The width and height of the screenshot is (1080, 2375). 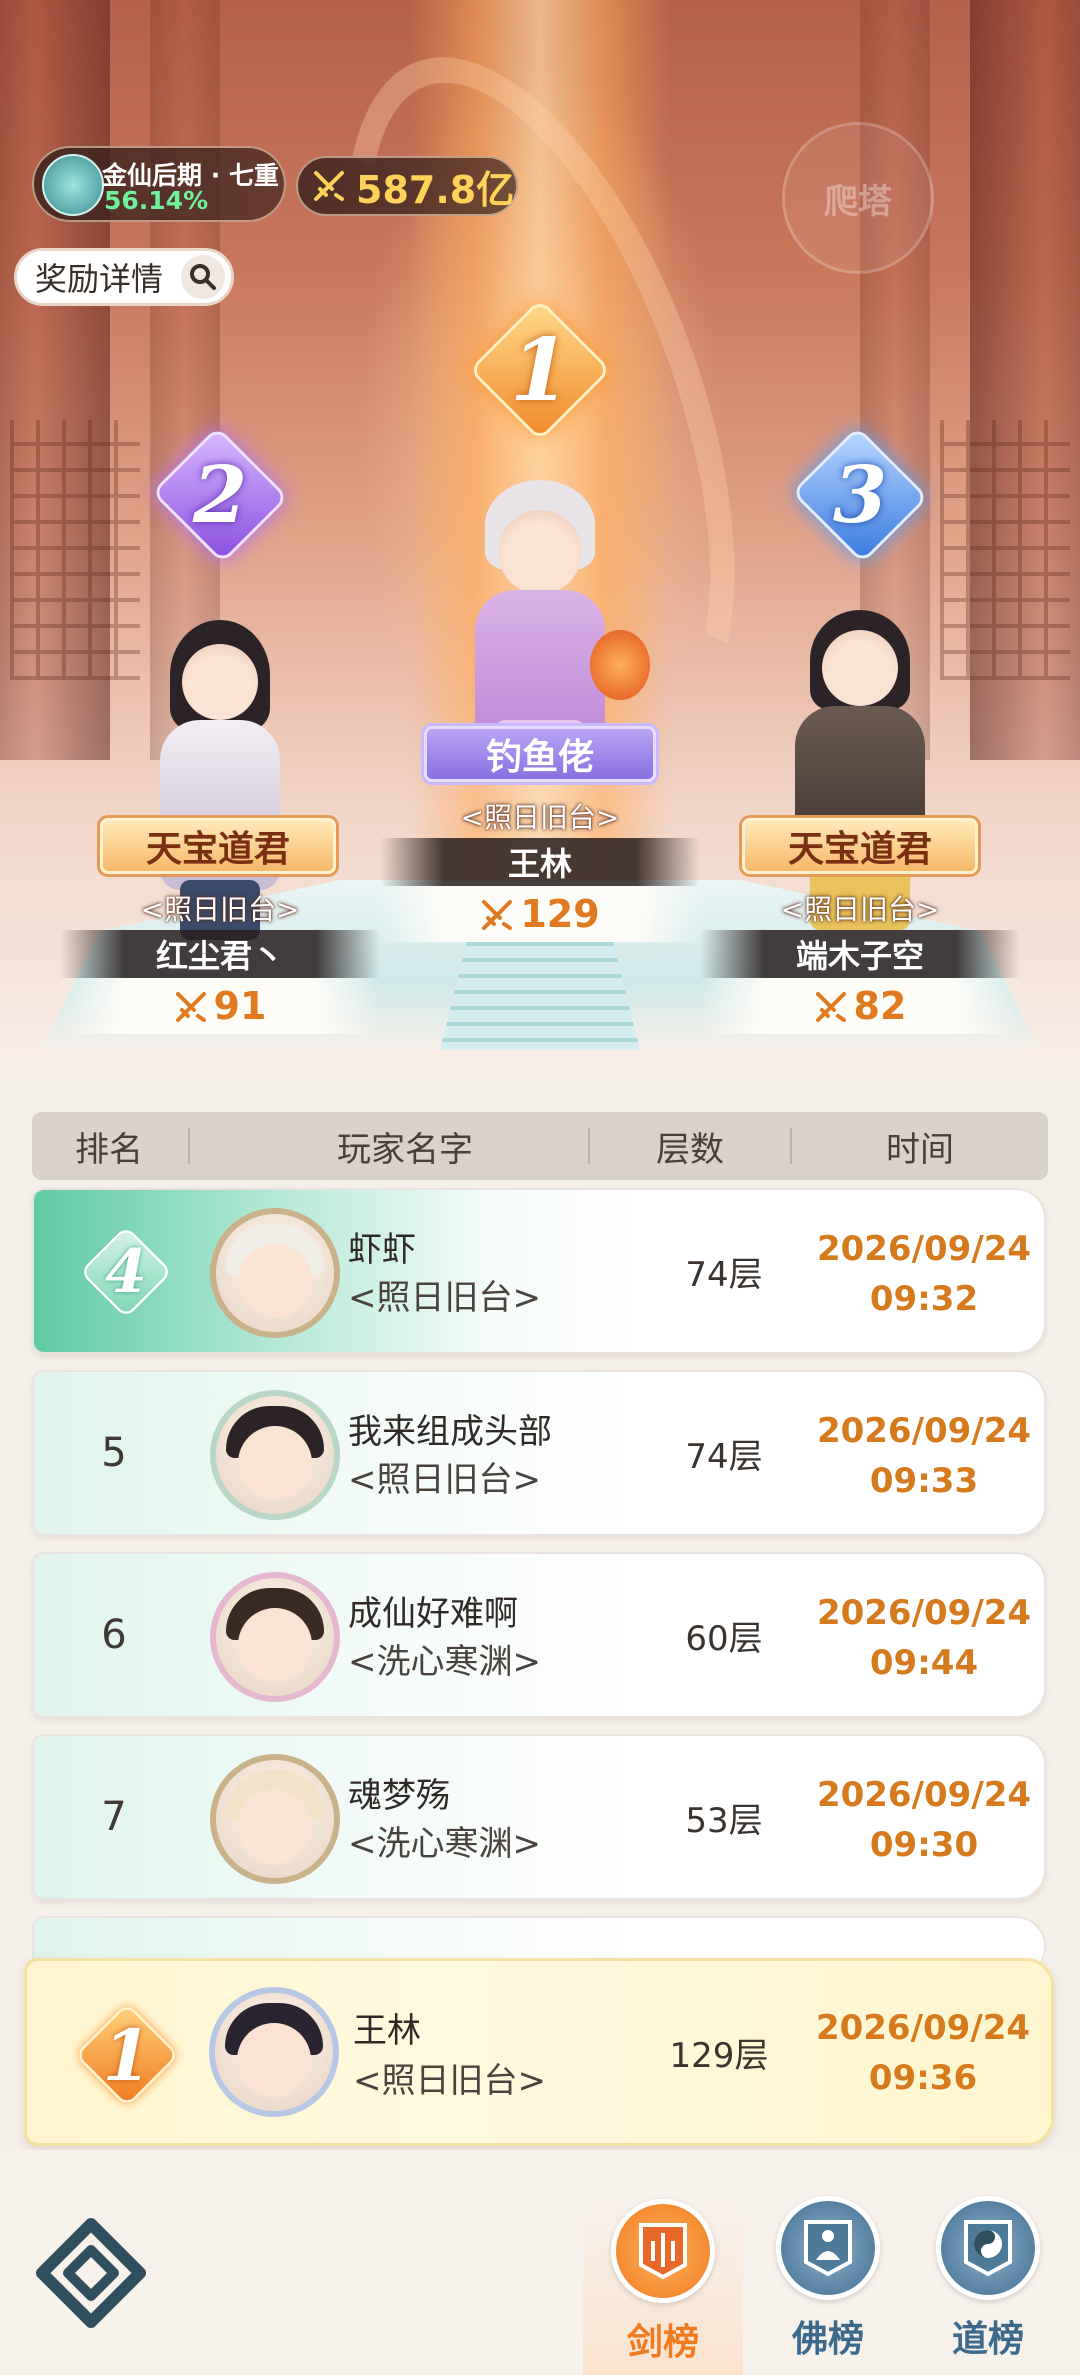 What do you see at coordinates (924, 1456) in the screenshot?
I see `record-time: 2026/09/24 09:33` at bounding box center [924, 1456].